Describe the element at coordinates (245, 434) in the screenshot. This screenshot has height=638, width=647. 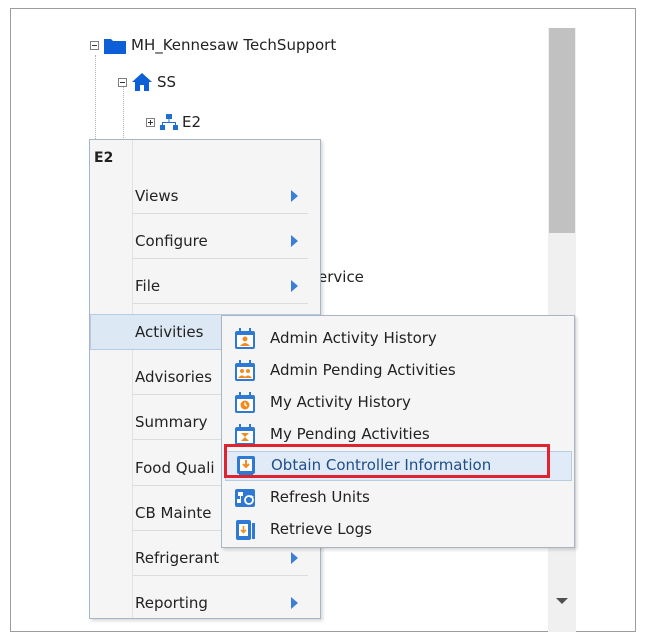
I see `calendar-hourglass-icon` at that location.